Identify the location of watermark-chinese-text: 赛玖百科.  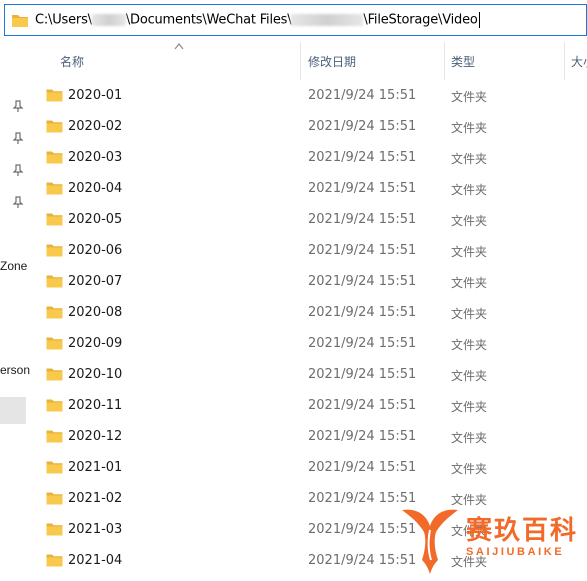
(522, 531).